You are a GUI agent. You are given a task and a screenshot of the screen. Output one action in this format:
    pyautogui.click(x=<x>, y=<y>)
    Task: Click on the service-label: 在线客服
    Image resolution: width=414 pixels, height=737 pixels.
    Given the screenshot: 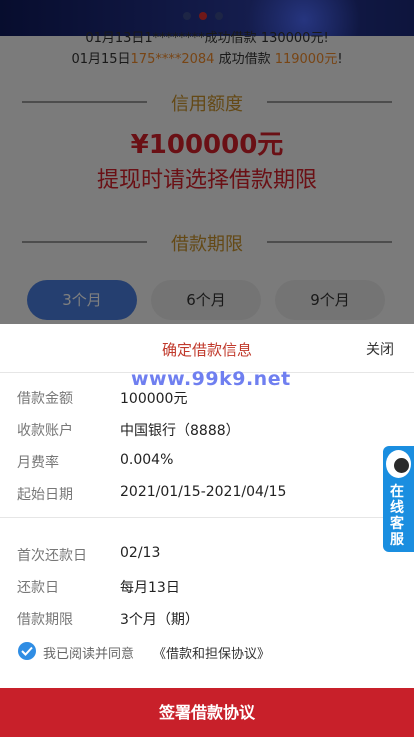 What is the action you would take?
    pyautogui.click(x=397, y=516)
    